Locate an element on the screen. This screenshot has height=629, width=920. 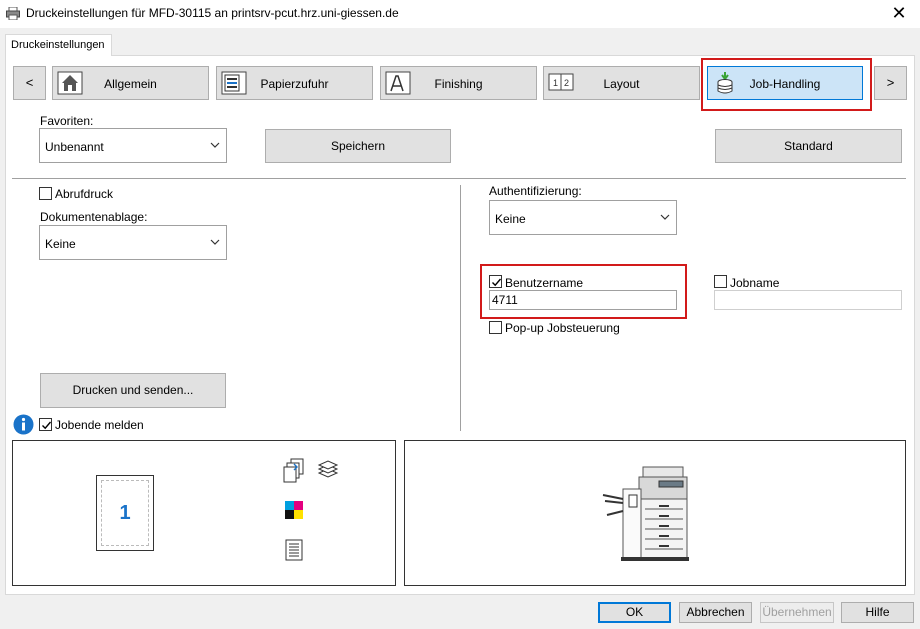
dokumentenablage-value: Keine is located at coordinates (60, 244).